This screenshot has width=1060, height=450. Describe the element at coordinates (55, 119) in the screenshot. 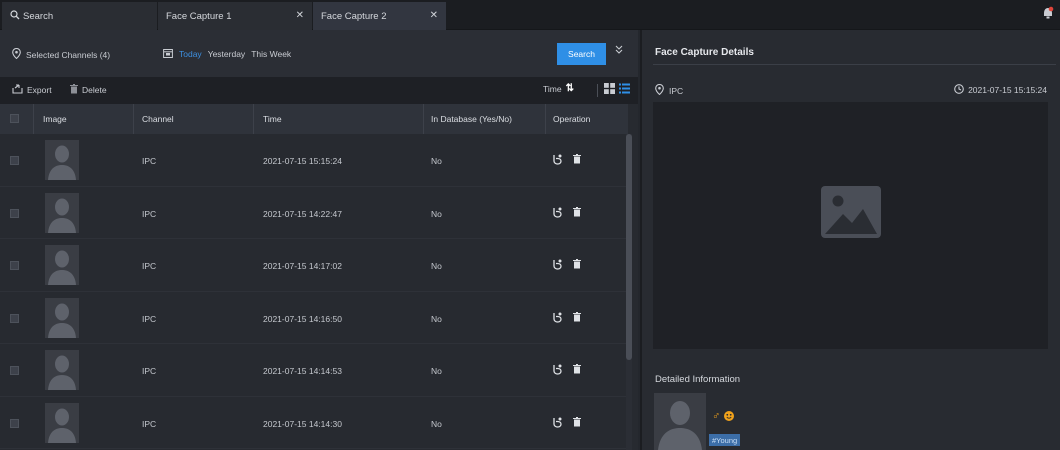

I see `column-header-image: Image` at that location.